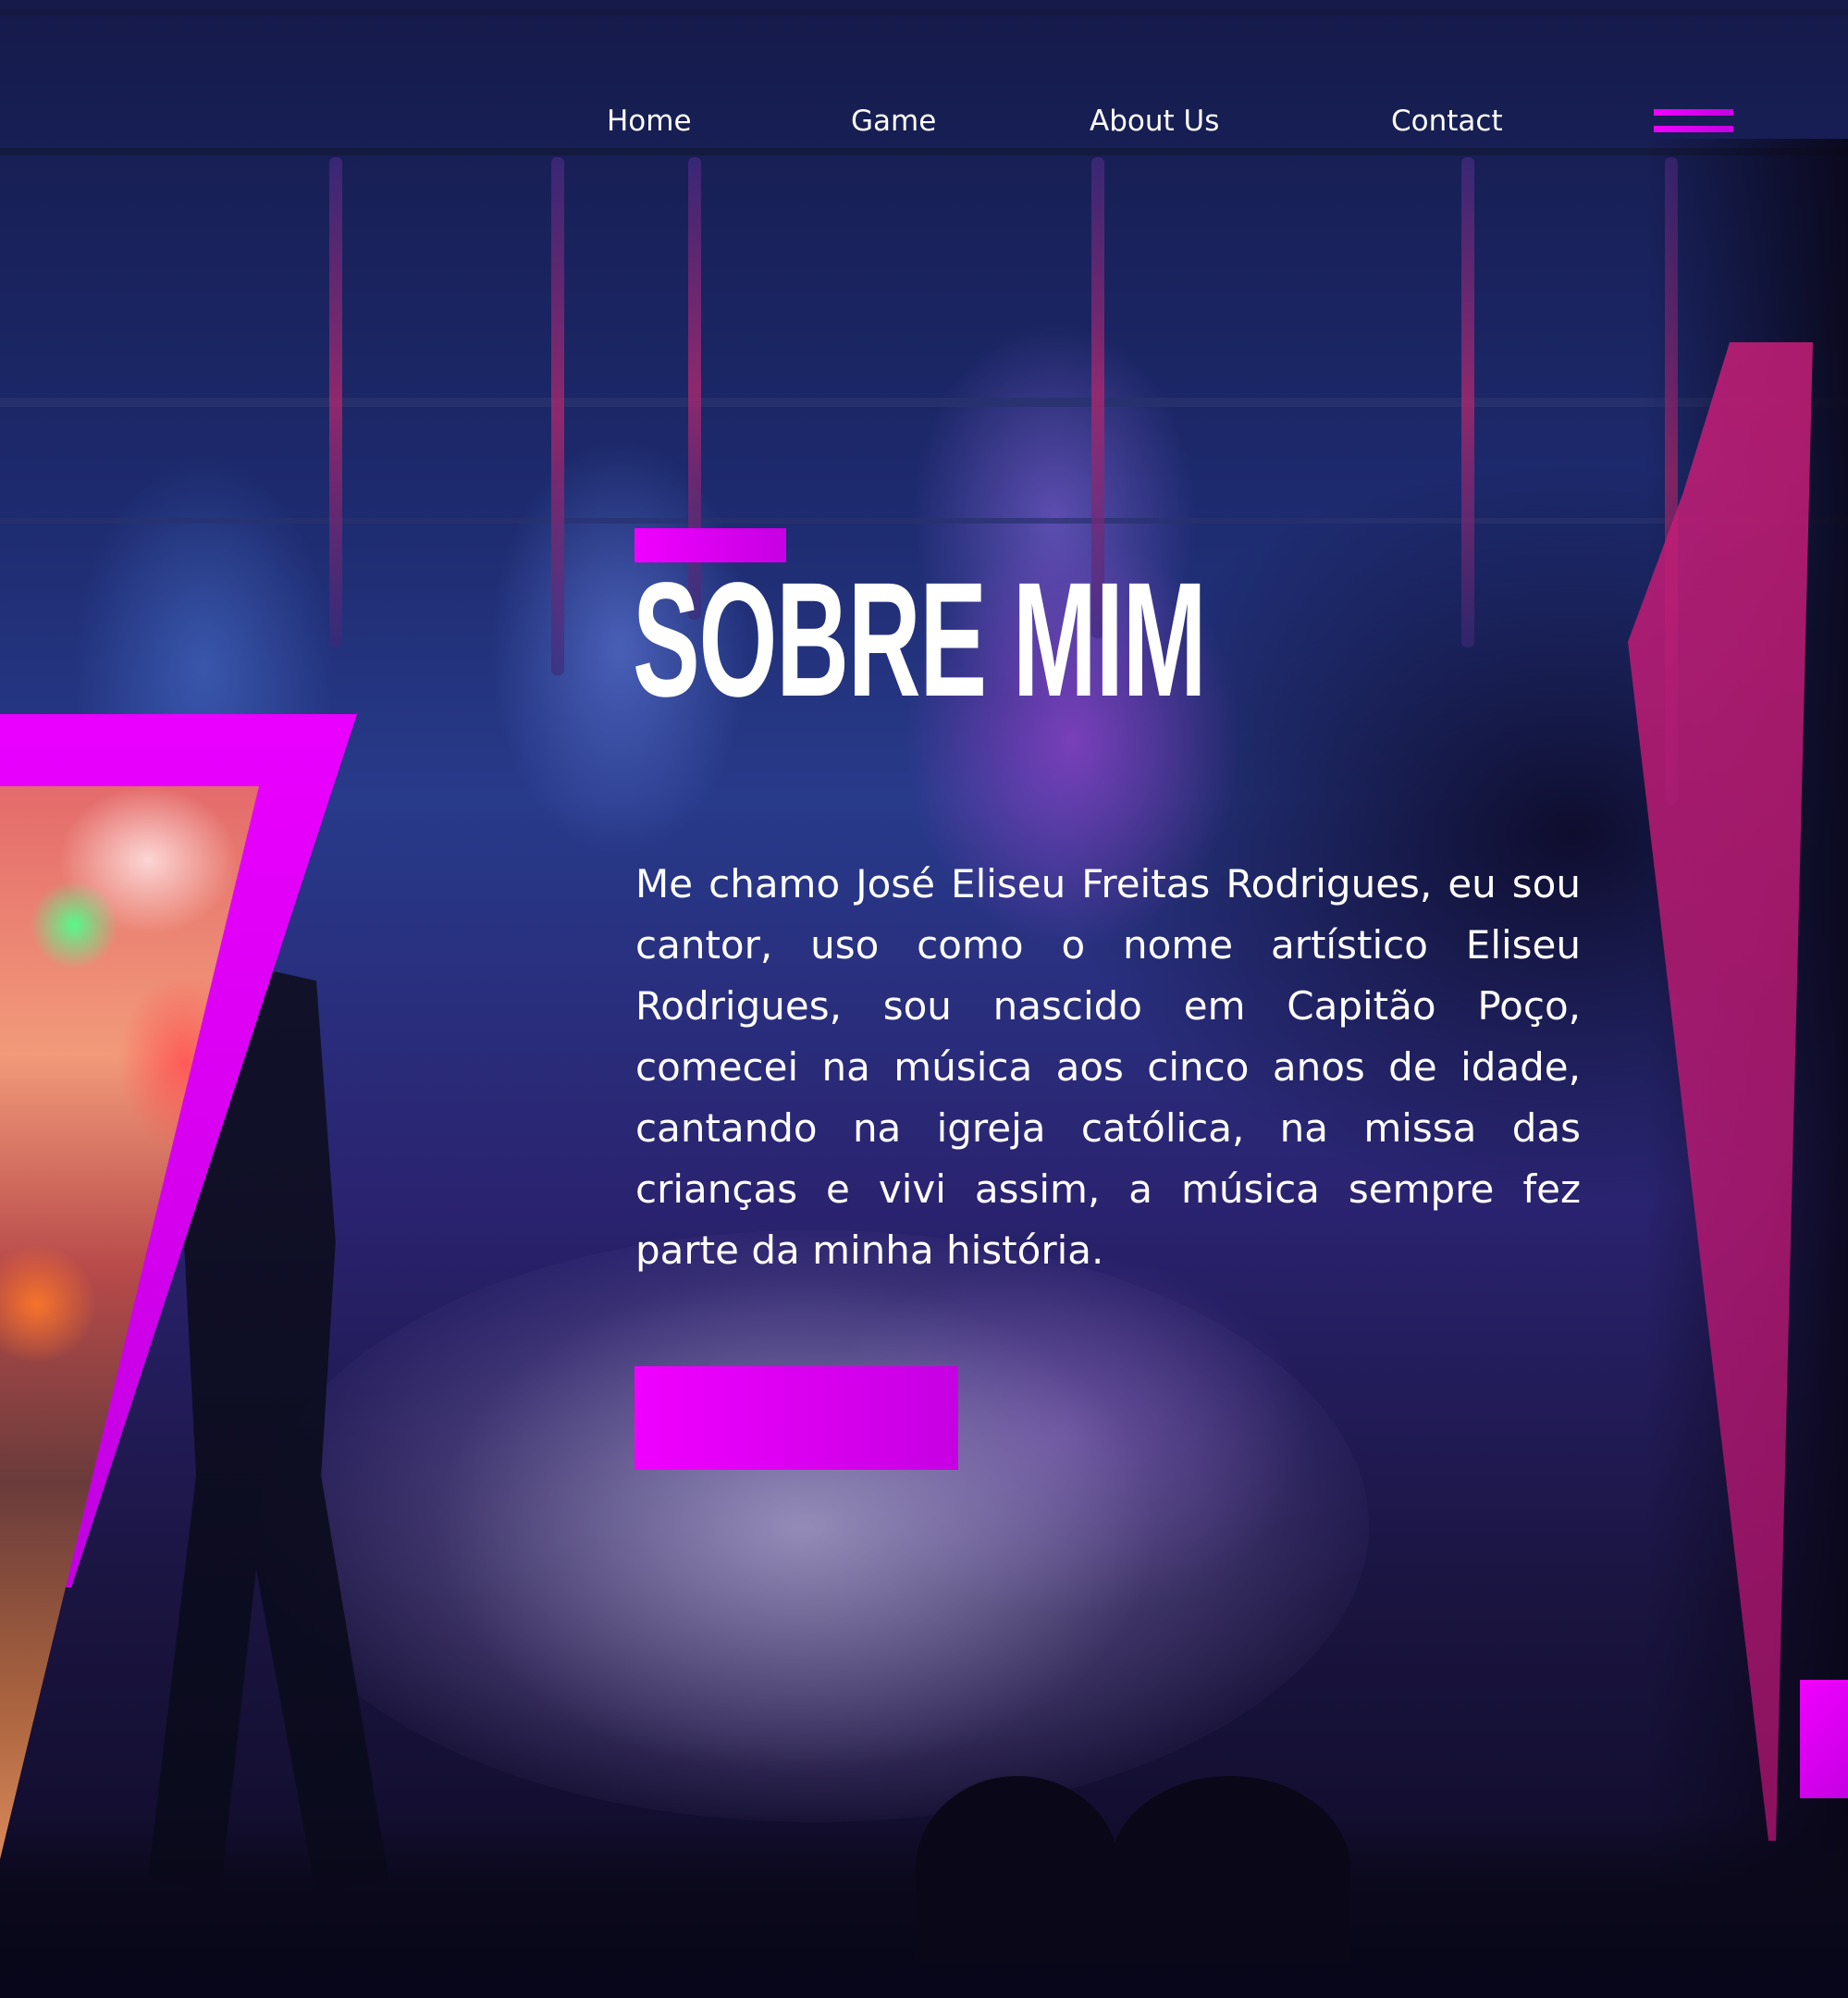 The width and height of the screenshot is (1848, 1998). Describe the element at coordinates (1154, 121) in the screenshot. I see `nav-link-about-us: About Us` at that location.